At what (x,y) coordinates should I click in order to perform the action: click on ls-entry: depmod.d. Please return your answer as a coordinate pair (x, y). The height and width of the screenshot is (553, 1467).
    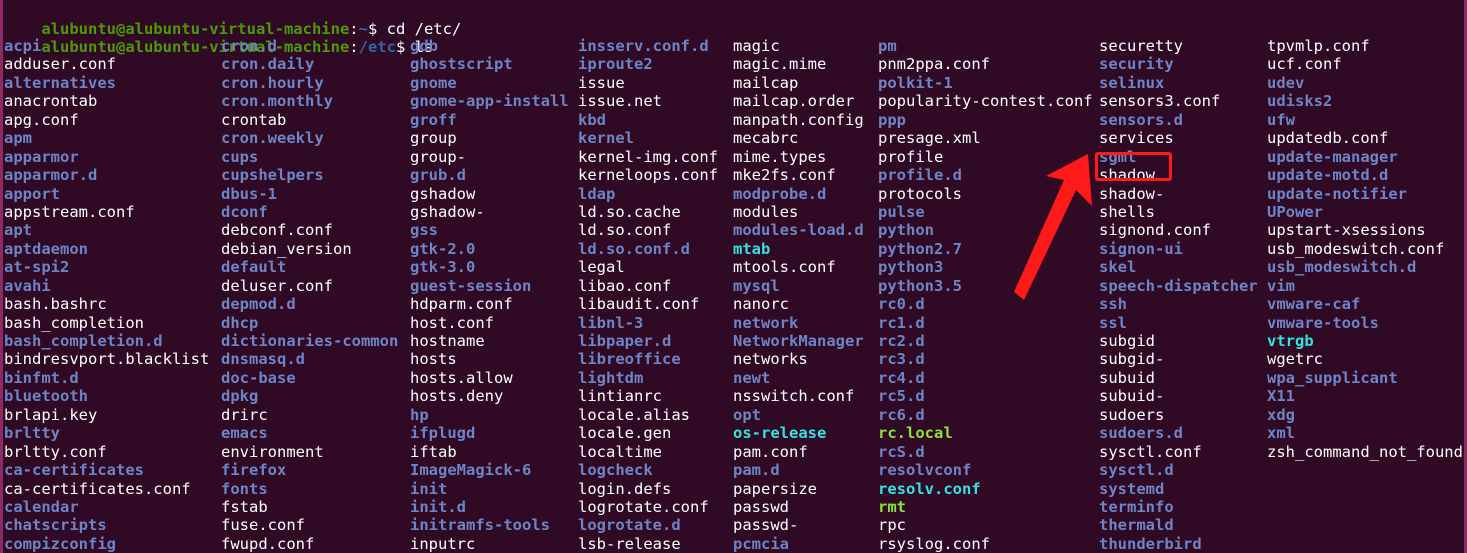
    Looking at the image, I should click on (309, 304).